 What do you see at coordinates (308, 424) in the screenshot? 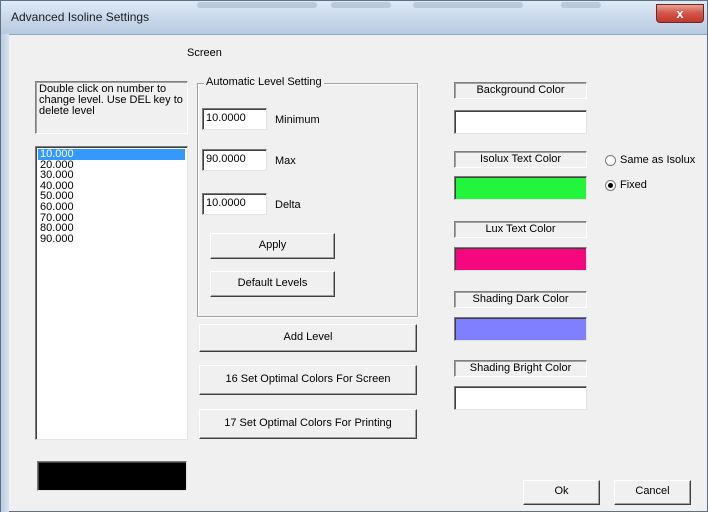
I see `optimal-colors-printing-button: 17 Set Optimal Colors For Printing` at bounding box center [308, 424].